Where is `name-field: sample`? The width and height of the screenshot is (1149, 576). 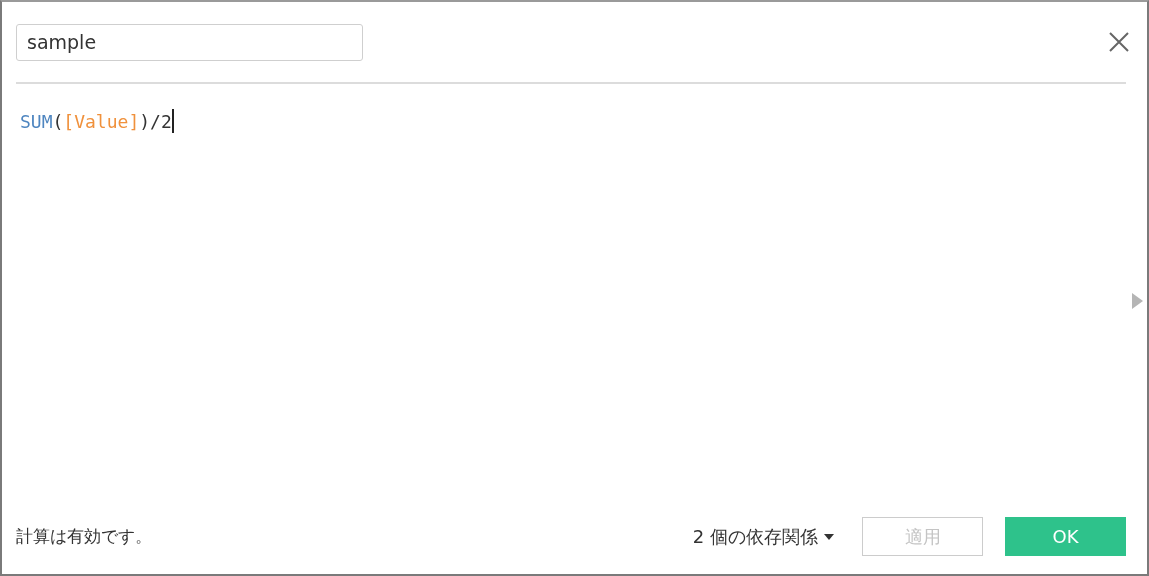
name-field: sample is located at coordinates (189, 42).